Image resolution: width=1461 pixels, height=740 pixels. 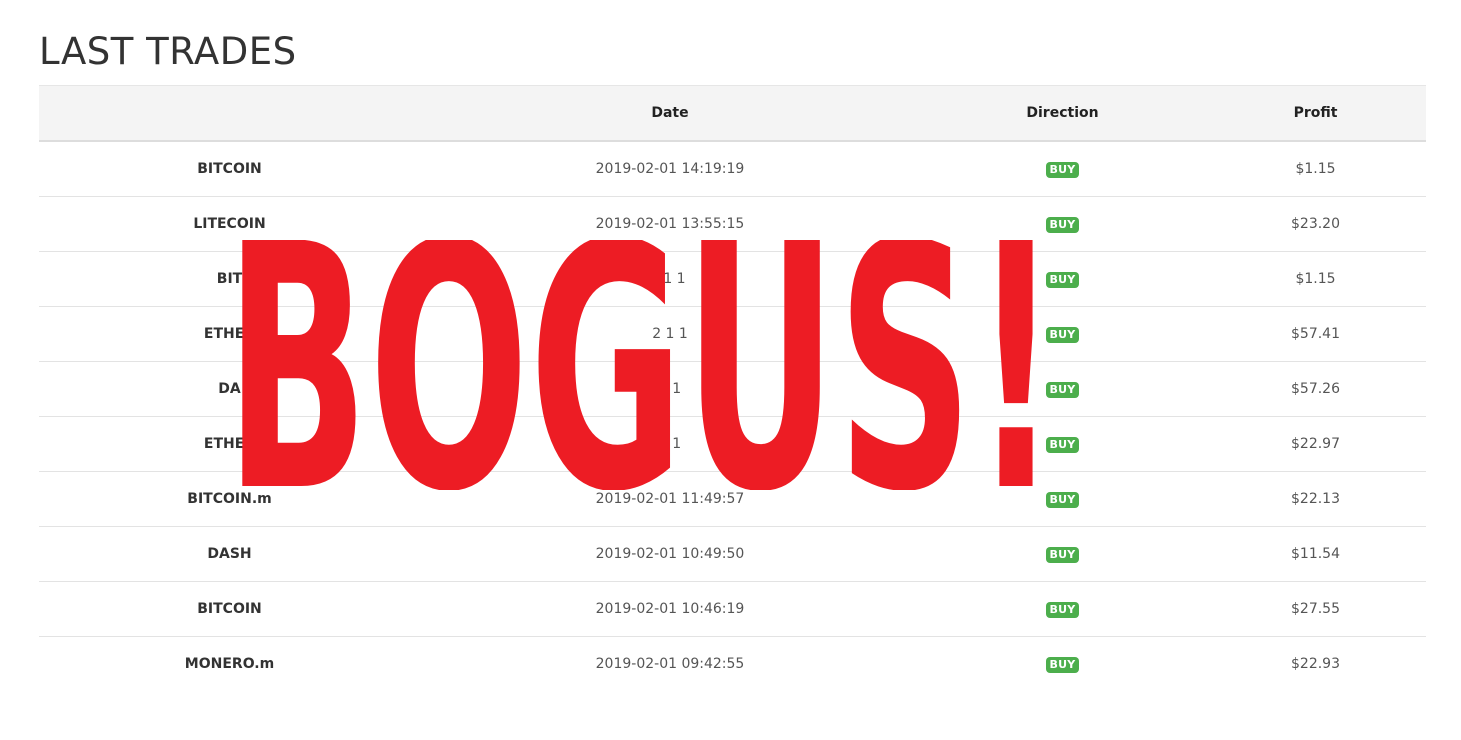 I want to click on asset-cell: BITCOIN.m, so click(x=229, y=499).